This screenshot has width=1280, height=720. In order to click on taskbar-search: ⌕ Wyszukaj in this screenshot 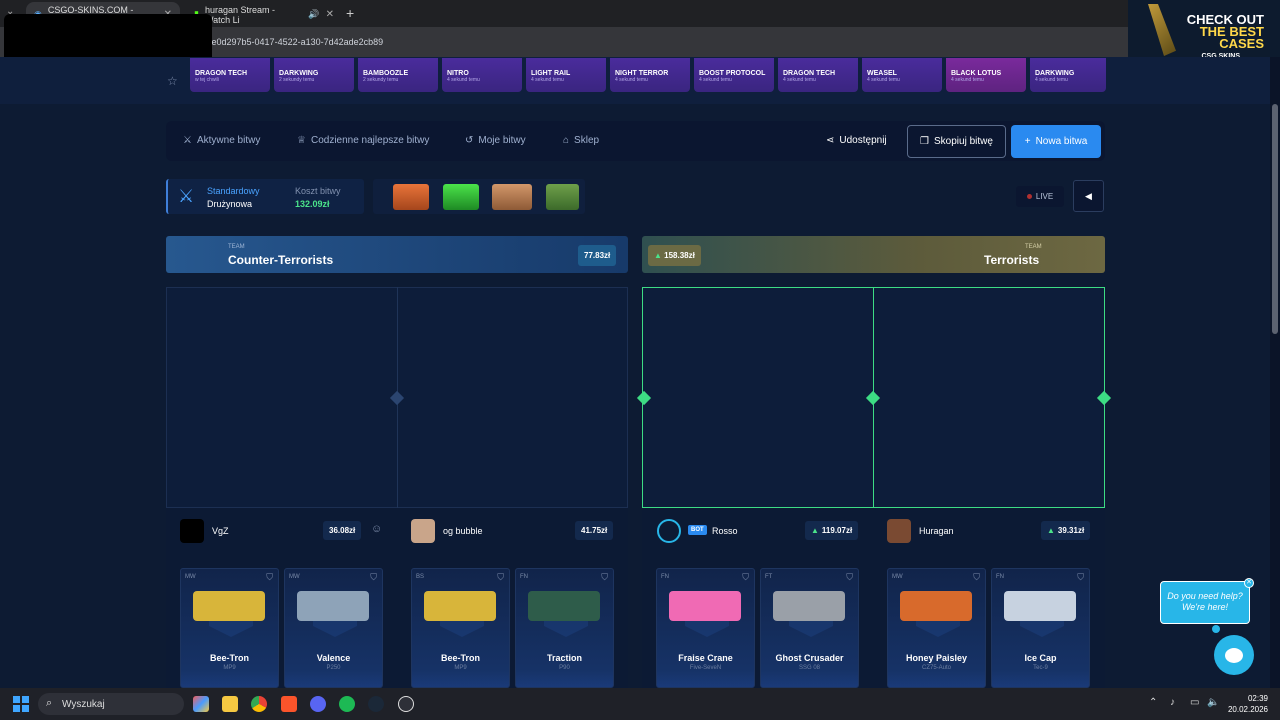, I will do `click(111, 704)`.